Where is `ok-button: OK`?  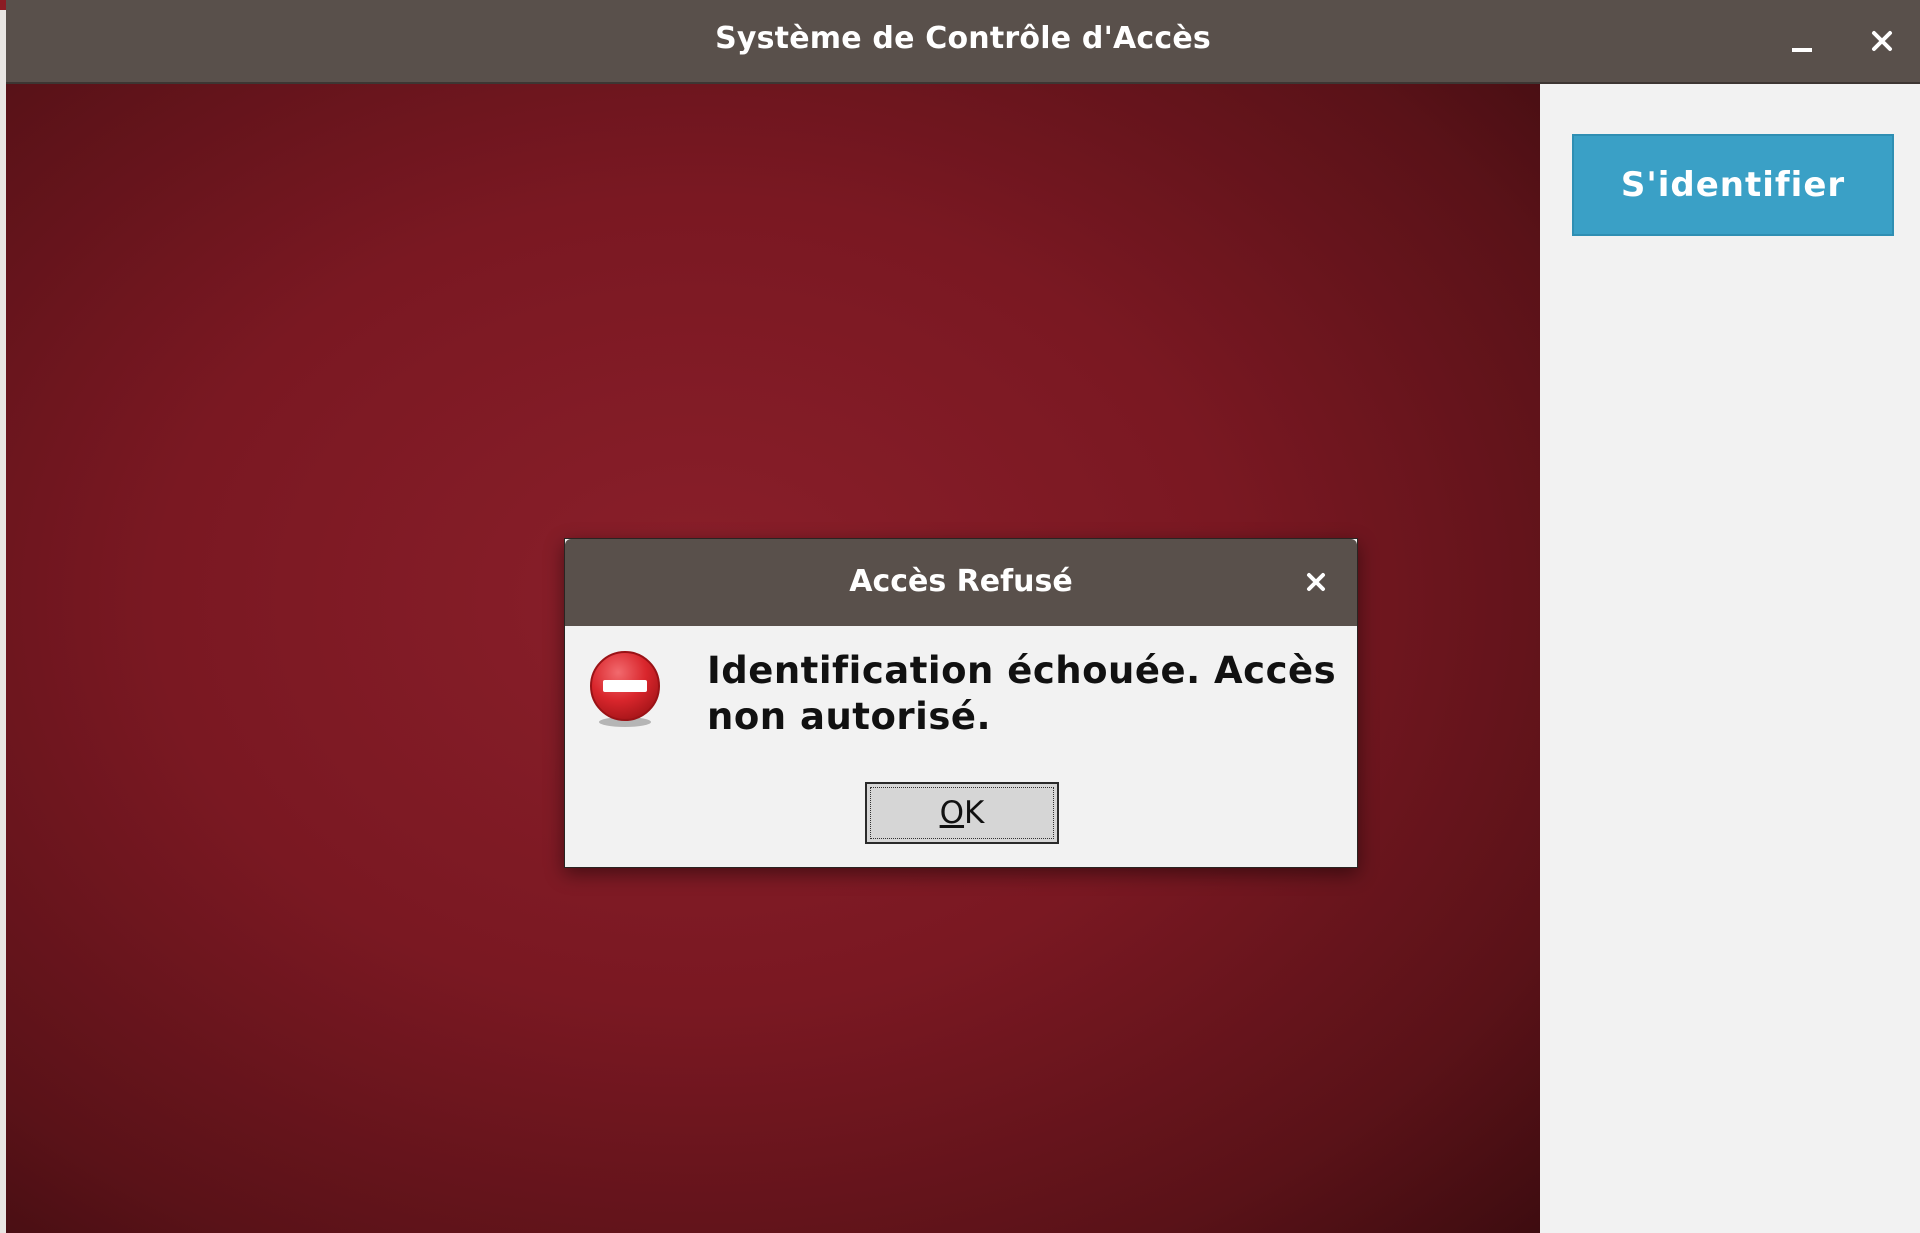
ok-button: OK is located at coordinates (962, 813).